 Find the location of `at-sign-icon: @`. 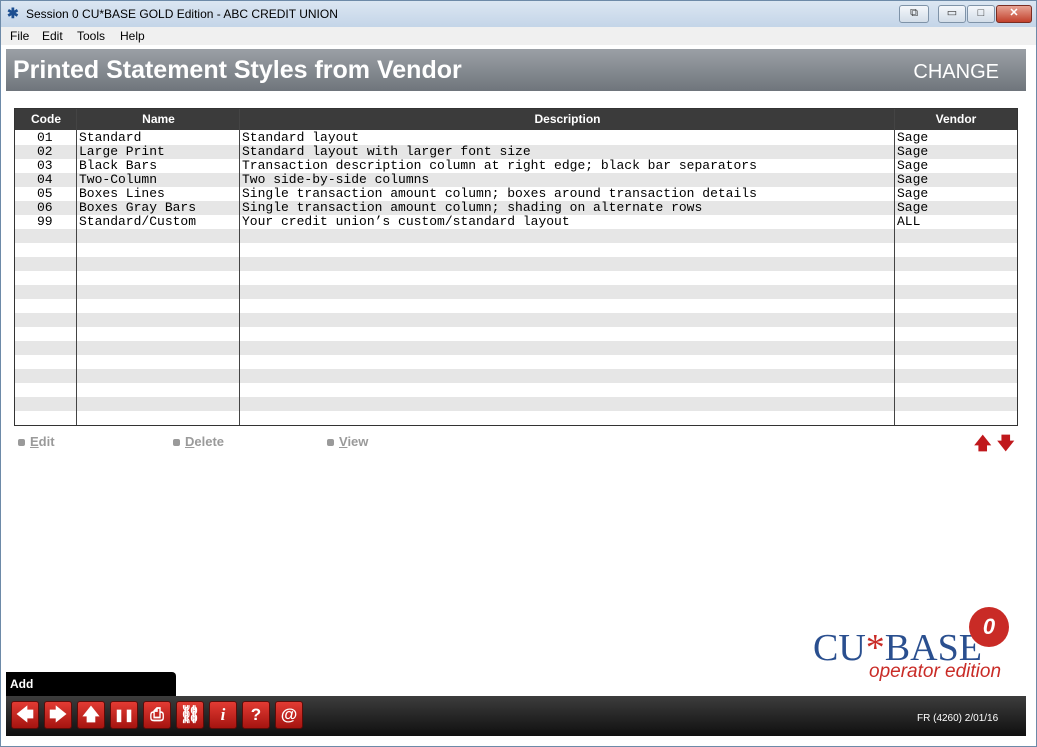

at-sign-icon: @ is located at coordinates (289, 715).